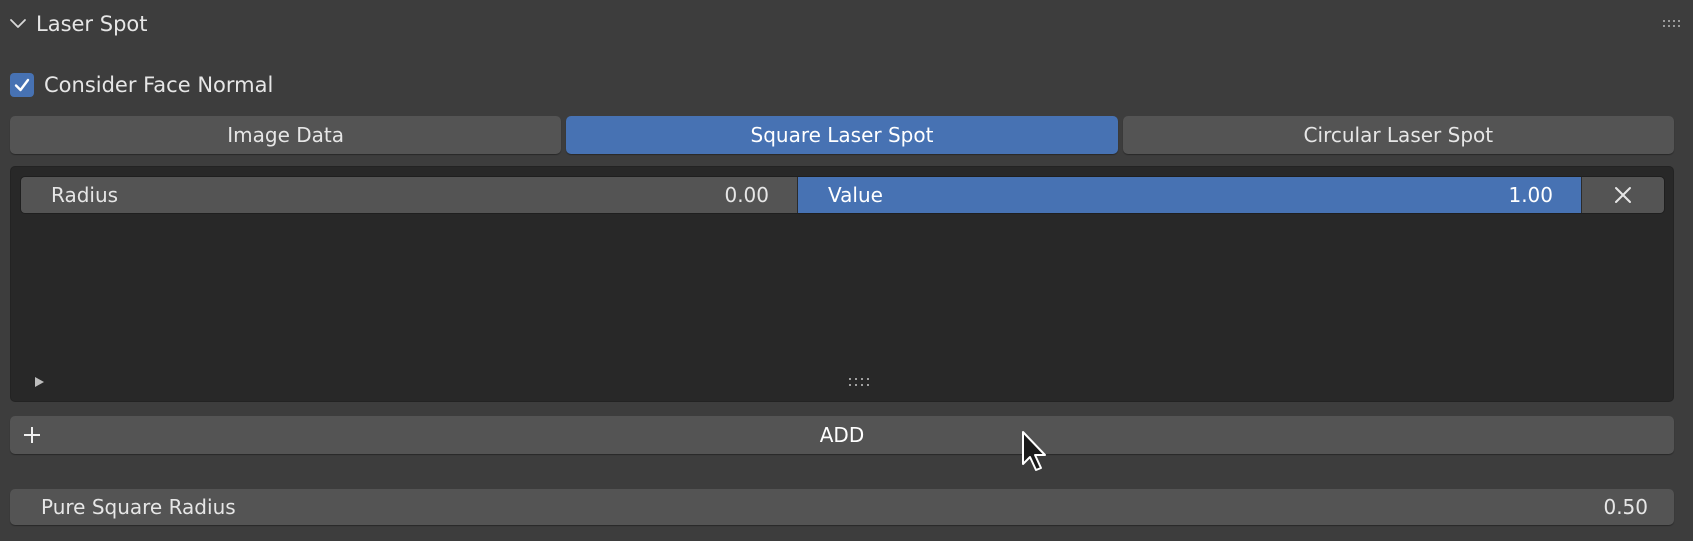  What do you see at coordinates (842, 507) in the screenshot?
I see `pure-square-radius-field: Pure Square Radius 0.50` at bounding box center [842, 507].